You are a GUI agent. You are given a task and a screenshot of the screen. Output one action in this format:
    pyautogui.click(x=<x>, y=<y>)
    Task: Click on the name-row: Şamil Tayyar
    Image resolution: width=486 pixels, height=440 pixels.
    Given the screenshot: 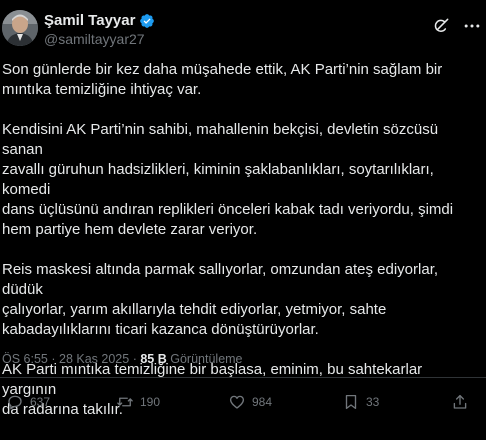 What is the action you would take?
    pyautogui.click(x=99, y=20)
    